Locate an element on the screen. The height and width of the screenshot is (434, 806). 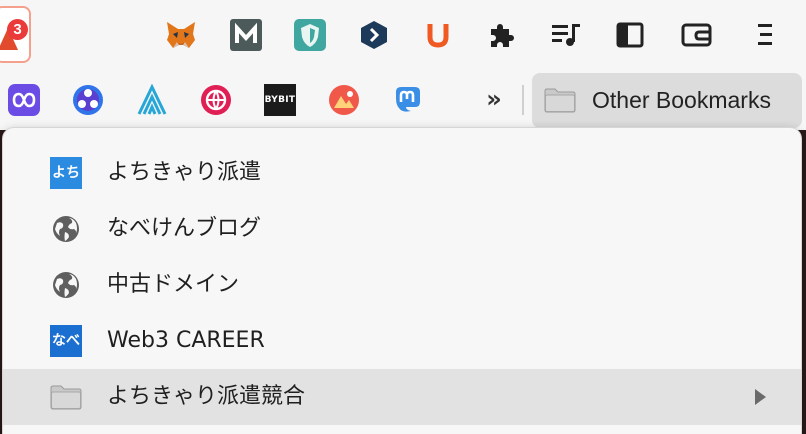
m-extension-icon is located at coordinates (246, 35).